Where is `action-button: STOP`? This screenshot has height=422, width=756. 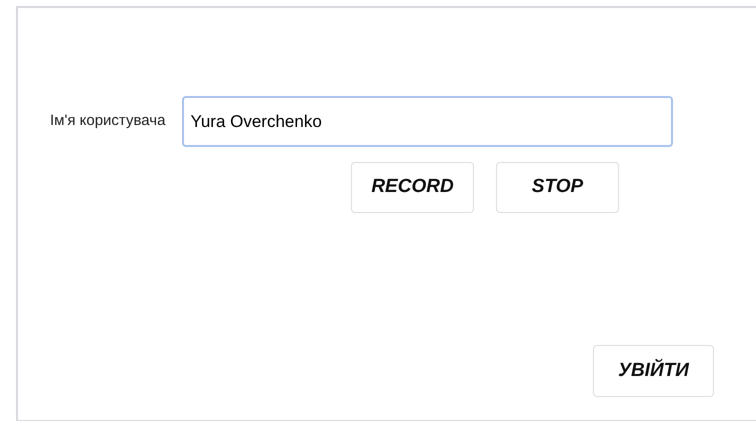
action-button: STOP is located at coordinates (557, 187).